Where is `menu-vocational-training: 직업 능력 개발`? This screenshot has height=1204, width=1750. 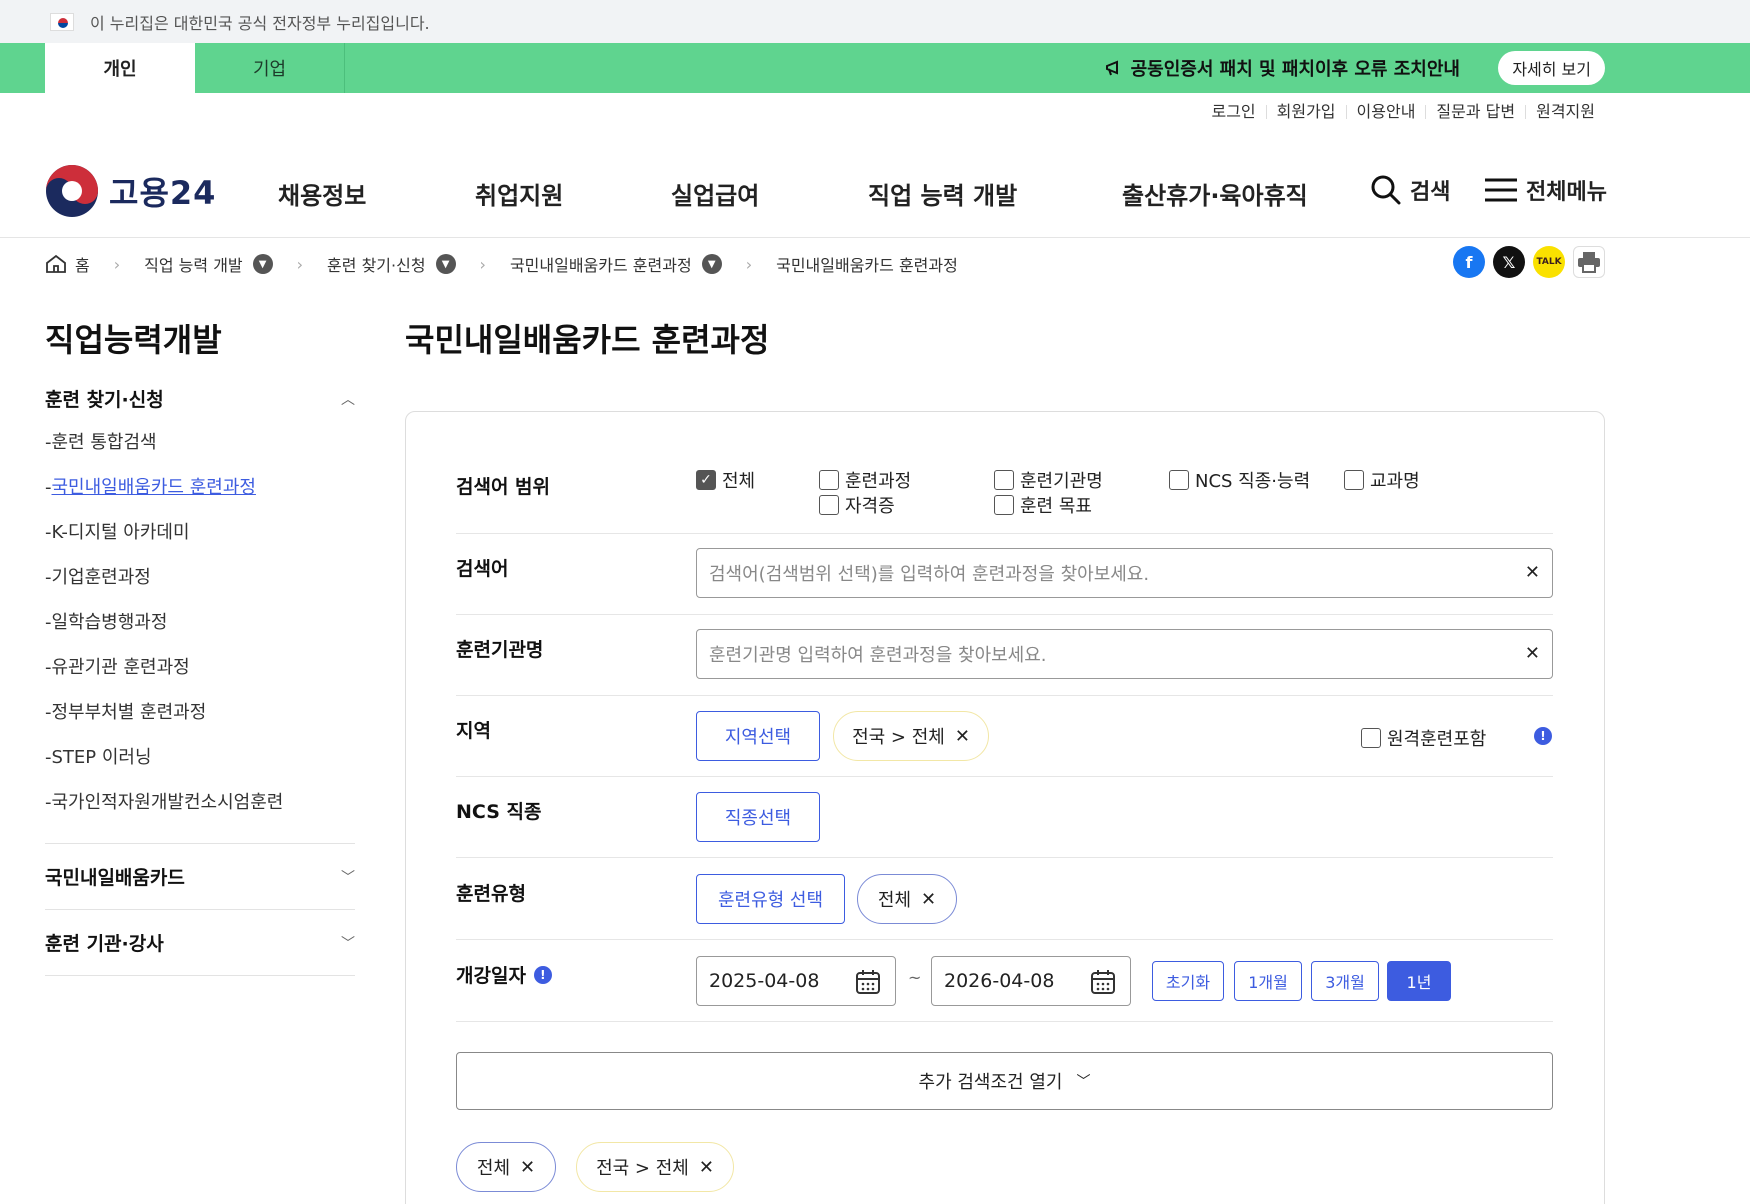 menu-vocational-training: 직업 능력 개발 is located at coordinates (942, 193).